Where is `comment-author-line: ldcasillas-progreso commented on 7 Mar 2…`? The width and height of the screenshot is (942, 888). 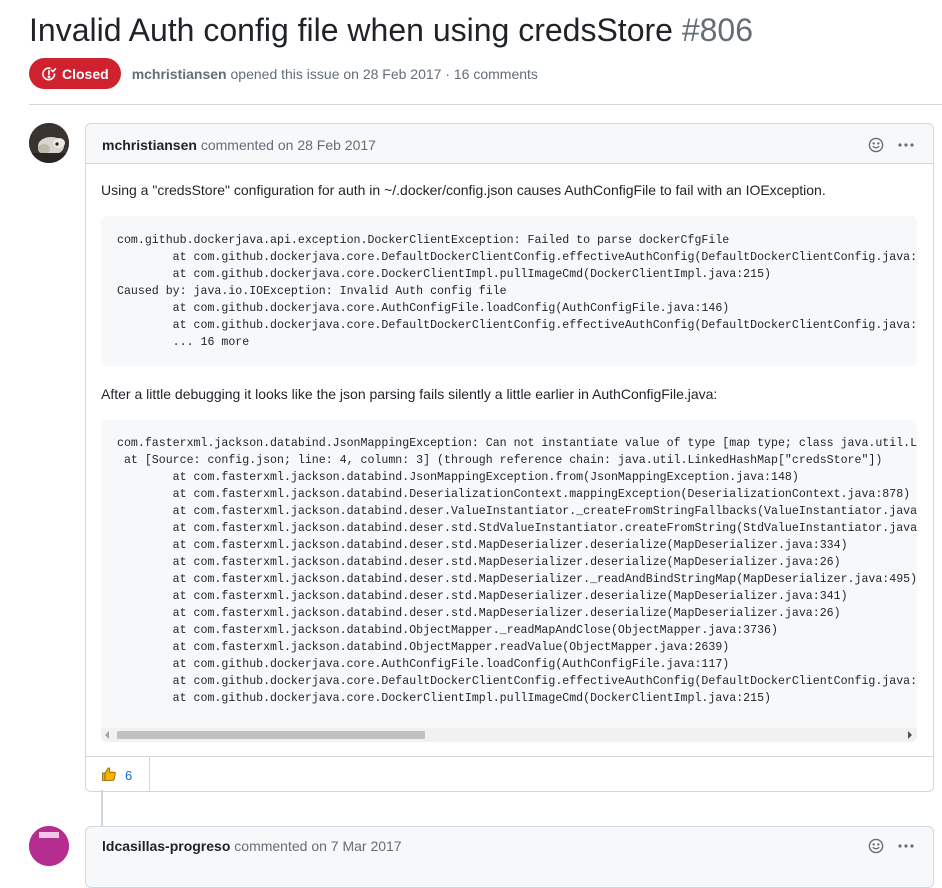 comment-author-line: ldcasillas-progreso commented on 7 Mar 2… is located at coordinates (252, 846).